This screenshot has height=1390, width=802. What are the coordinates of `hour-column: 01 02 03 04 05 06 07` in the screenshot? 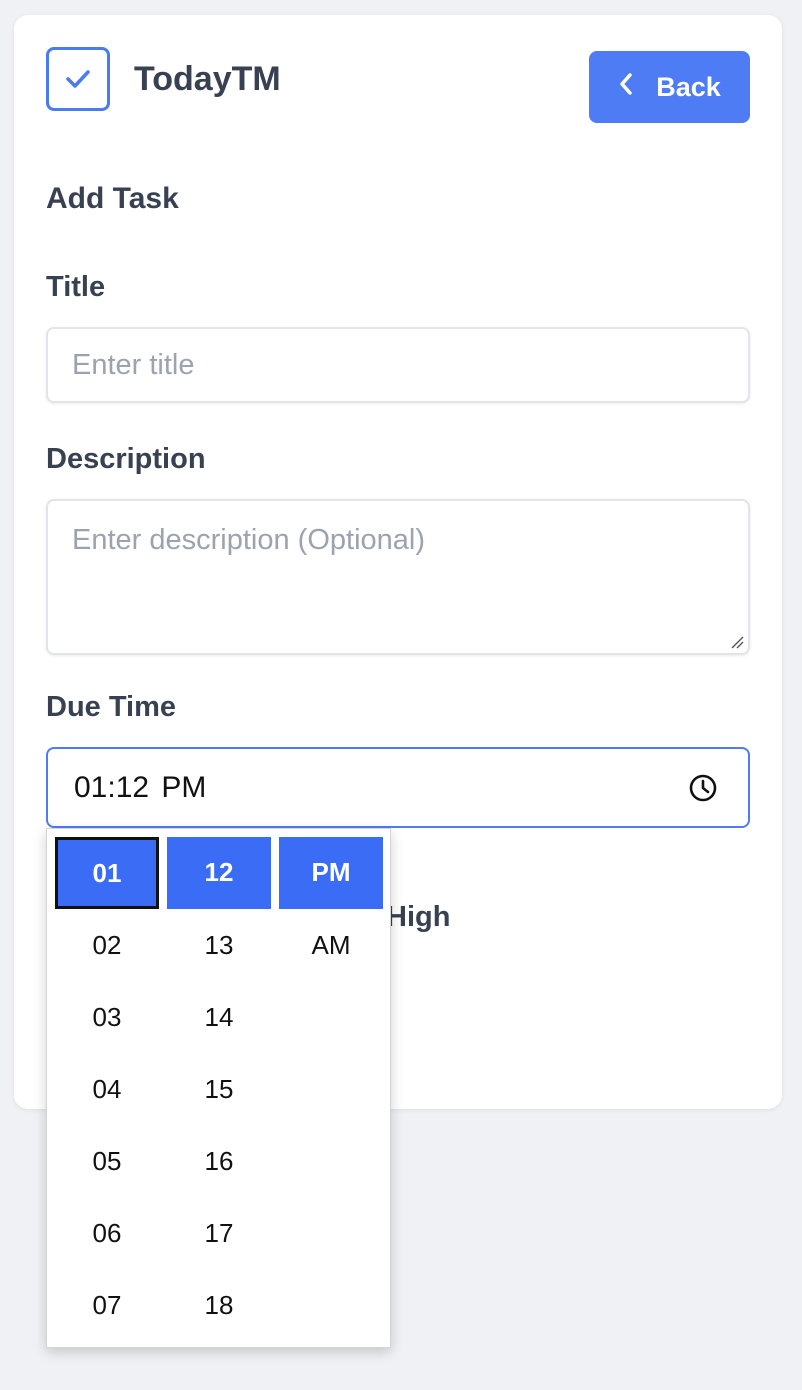 It's located at (107, 1089).